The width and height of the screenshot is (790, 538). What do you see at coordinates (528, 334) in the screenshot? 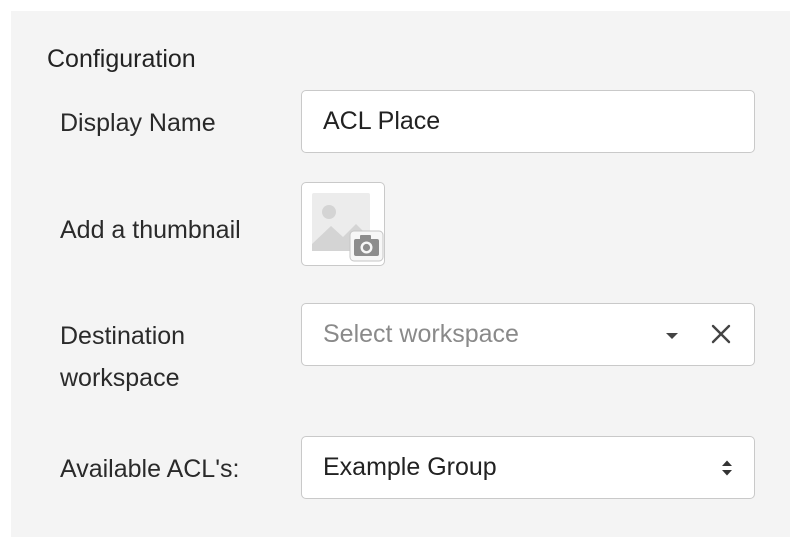
I see `workspace-select: Select workspace` at bounding box center [528, 334].